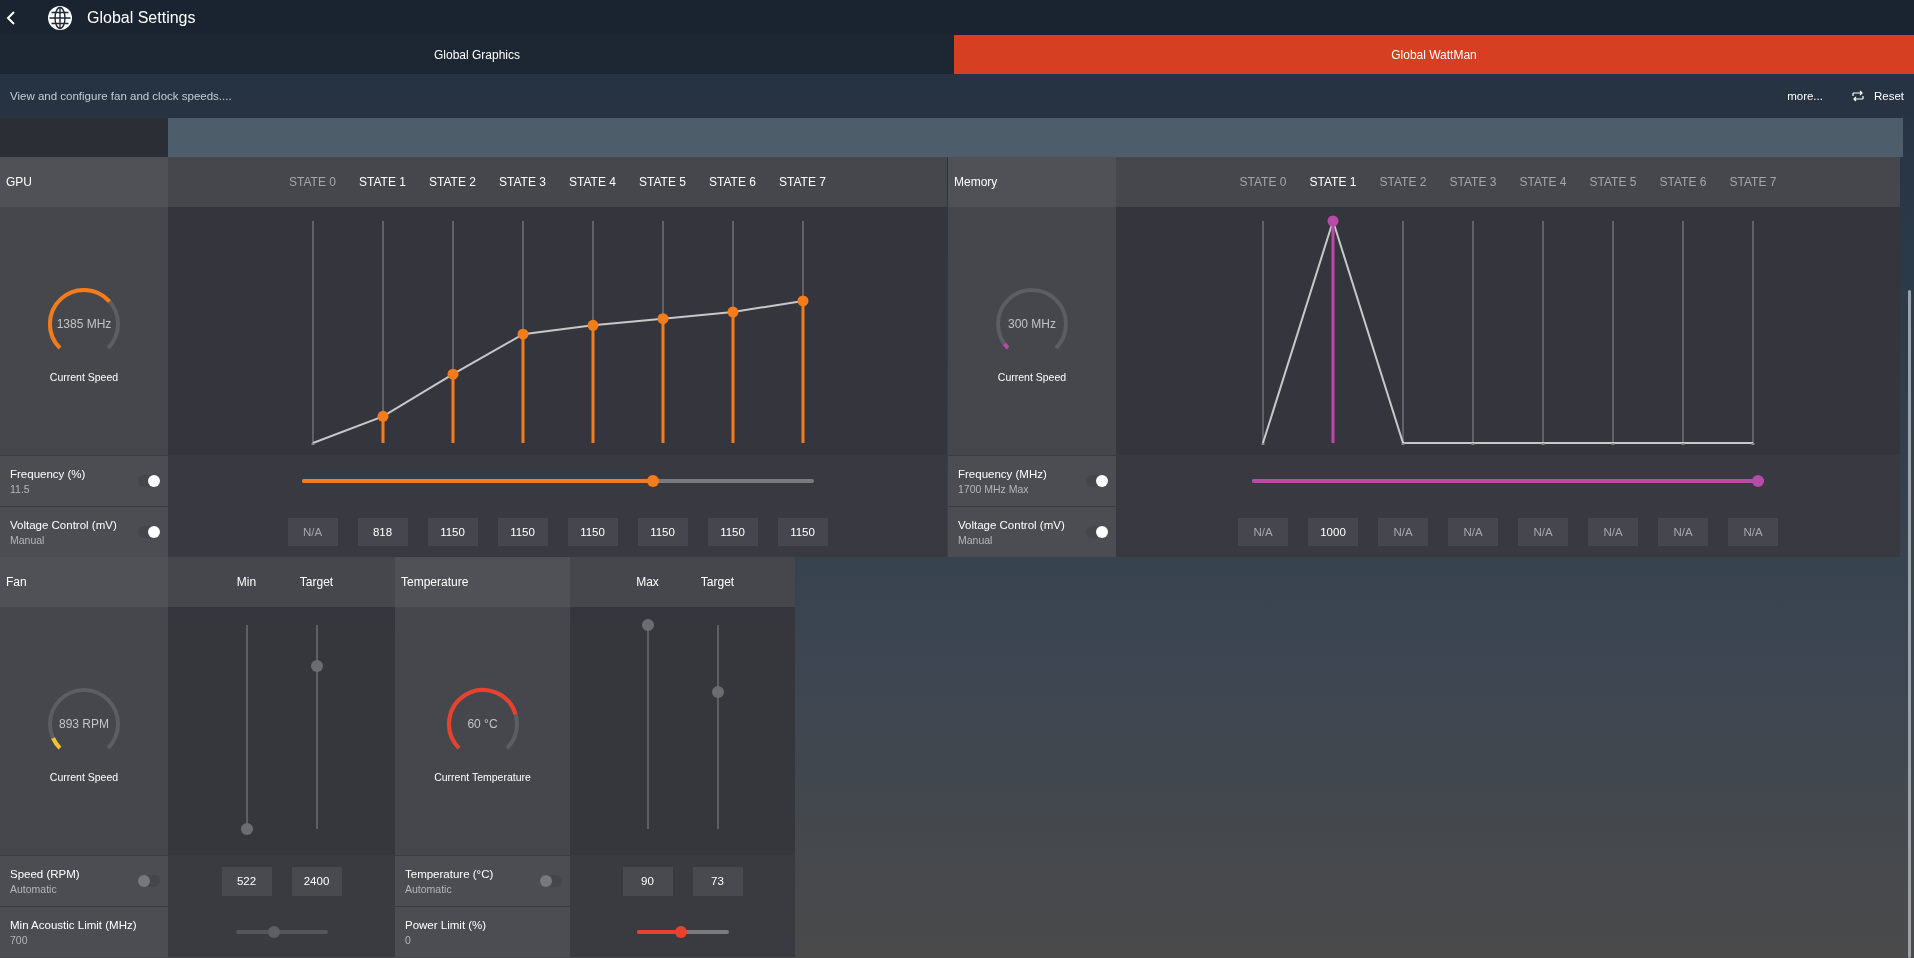 The height and width of the screenshot is (958, 1914). Describe the element at coordinates (647, 582) in the screenshot. I see `column-header: Max` at that location.